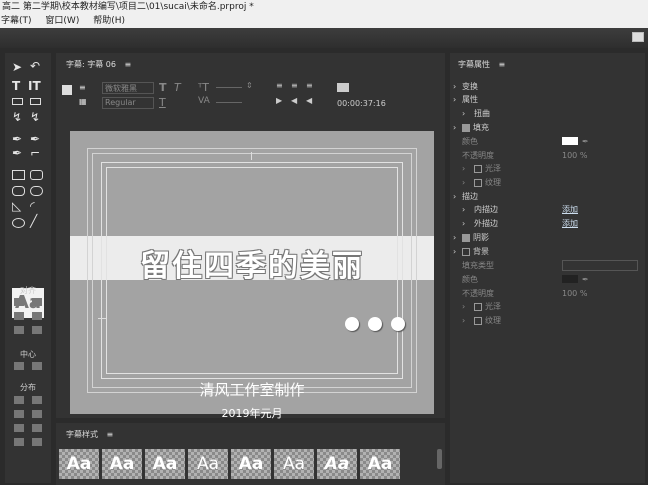  What do you see at coordinates (16, 206) in the screenshot?
I see `wedge-tool-icon: ◺` at bounding box center [16, 206].